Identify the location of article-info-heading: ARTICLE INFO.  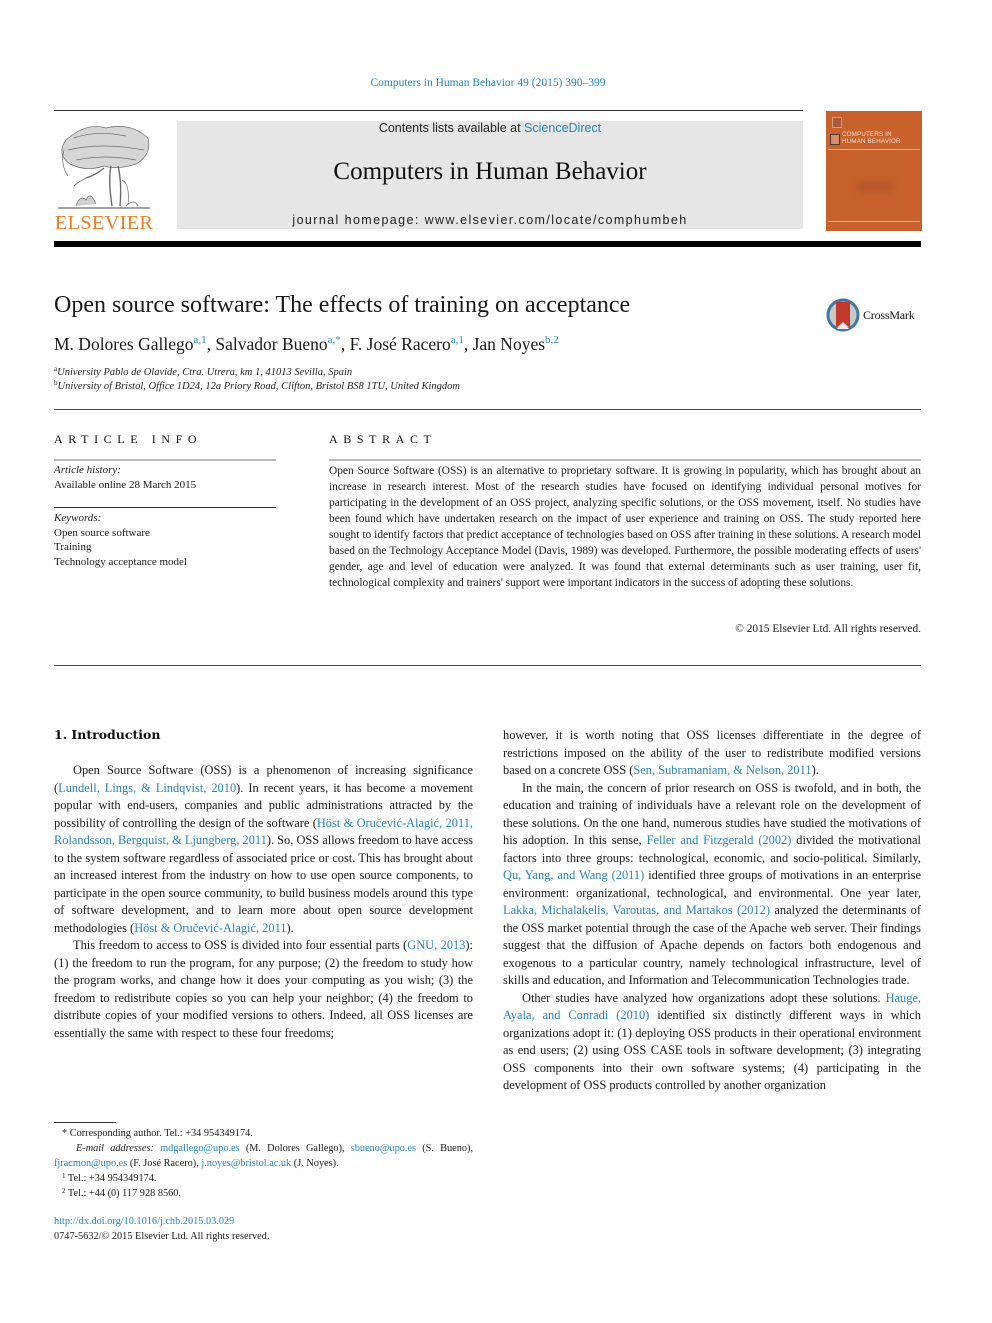
(128, 439).